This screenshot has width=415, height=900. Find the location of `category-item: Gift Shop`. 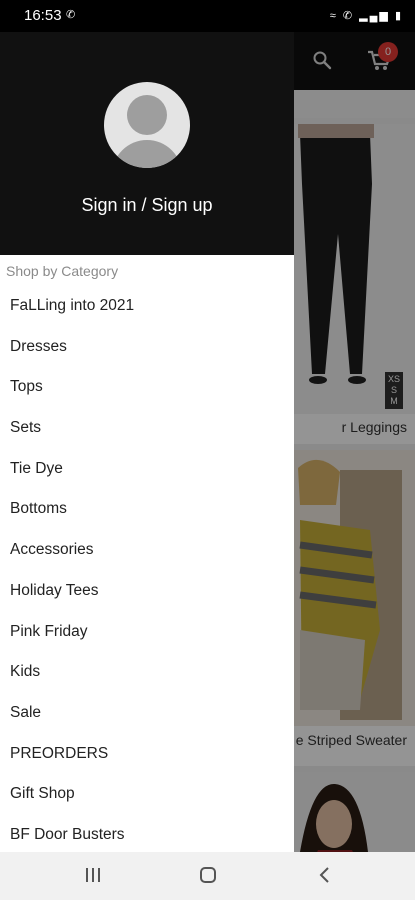

category-item: Gift Shop is located at coordinates (147, 794).